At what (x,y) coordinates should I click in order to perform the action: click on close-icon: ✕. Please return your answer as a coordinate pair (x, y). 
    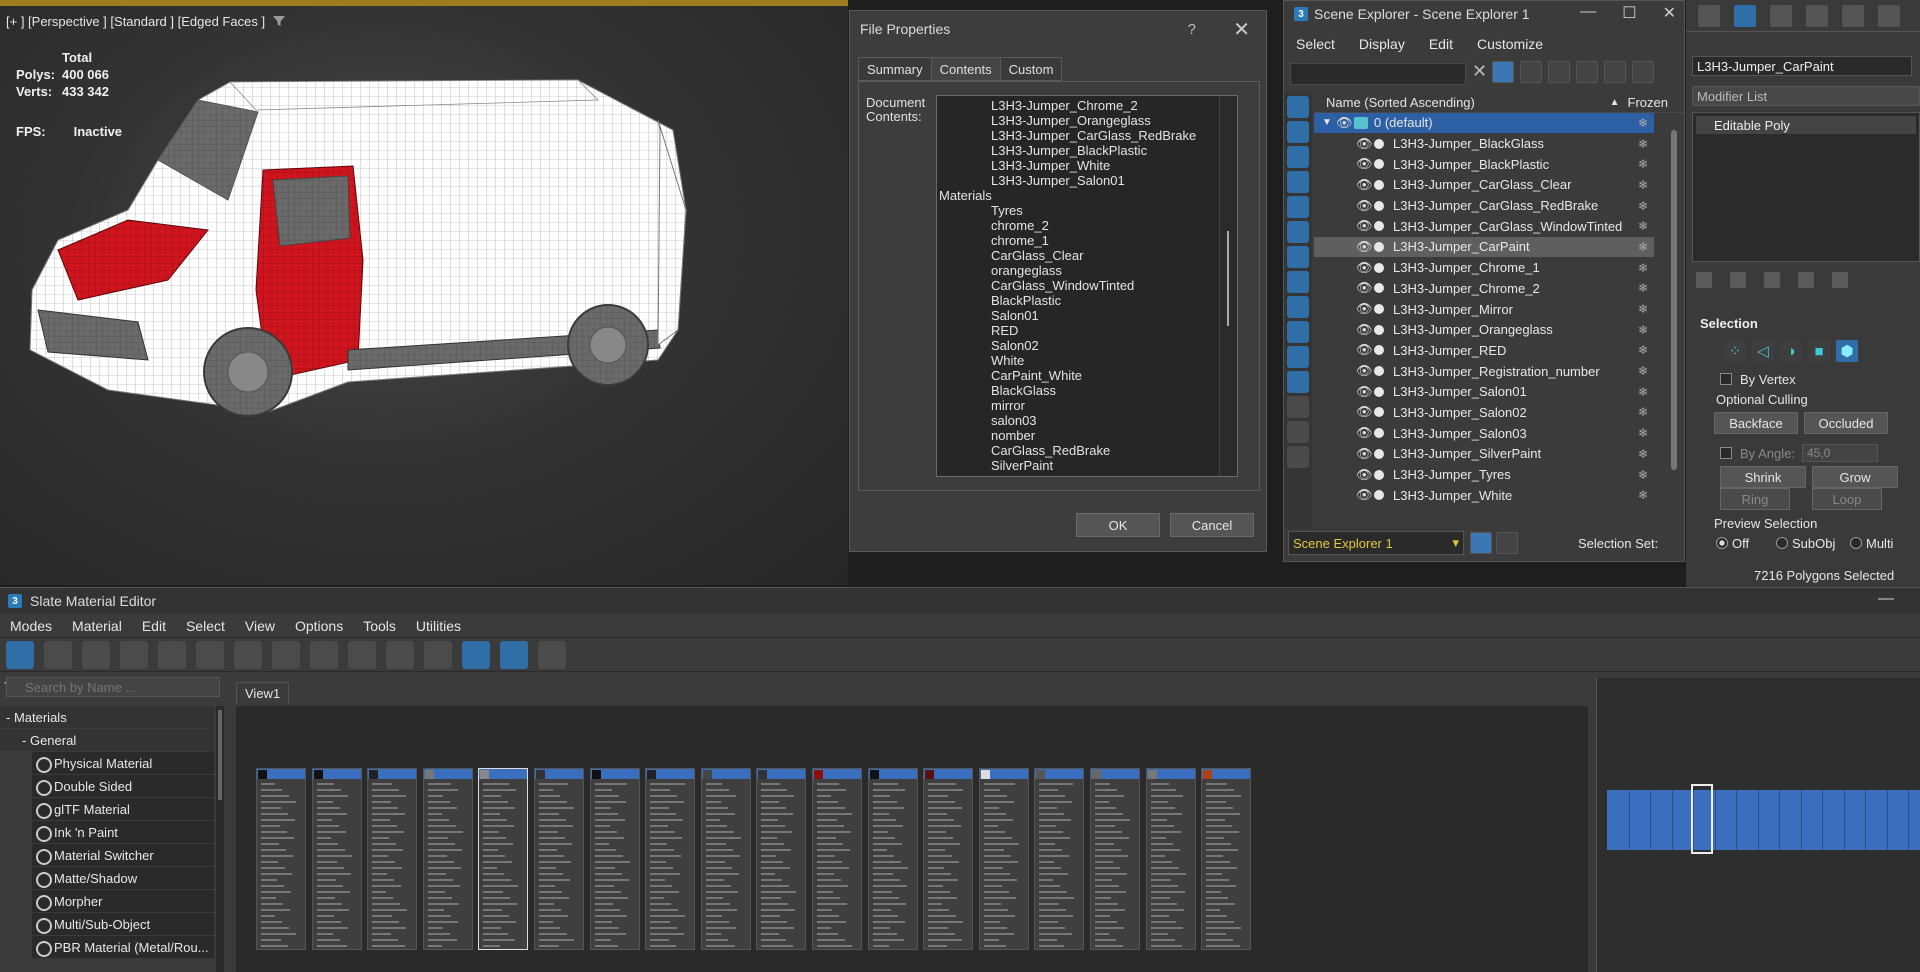
    Looking at the image, I should click on (1241, 29).